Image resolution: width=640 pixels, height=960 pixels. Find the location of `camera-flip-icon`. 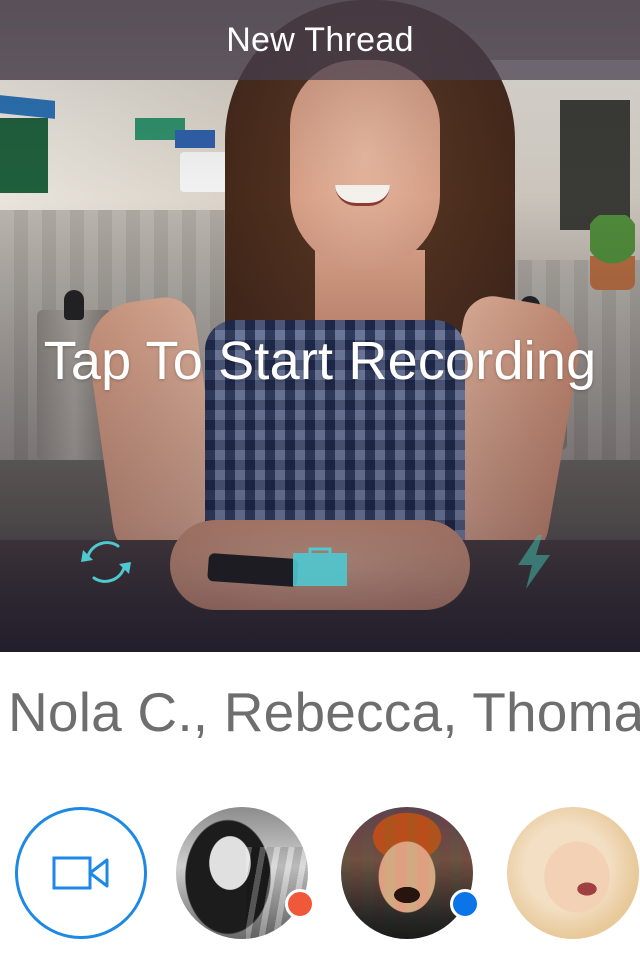

camera-flip-icon is located at coordinates (106, 562).